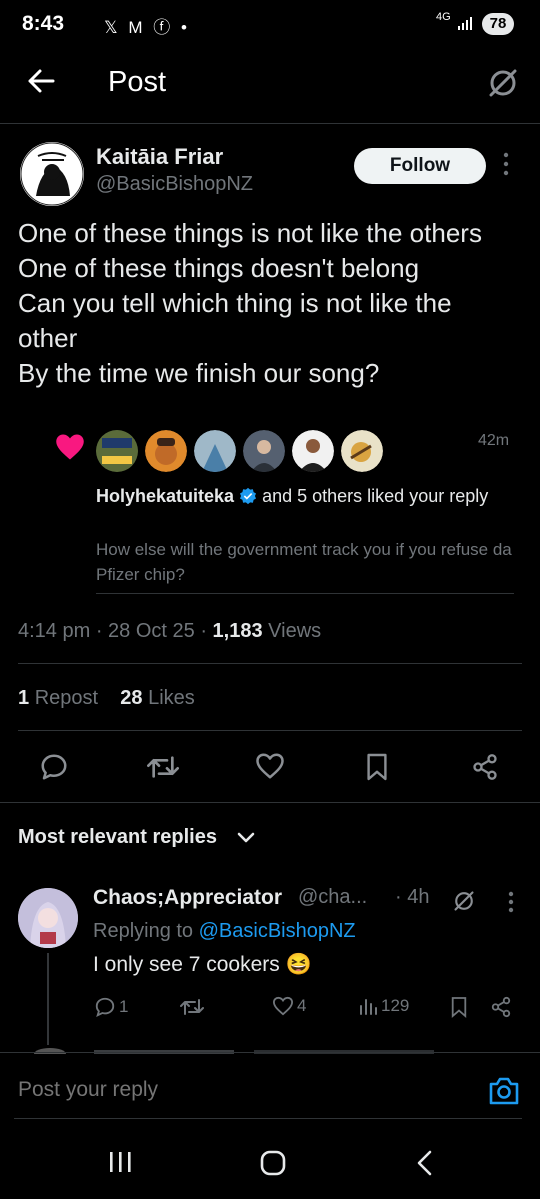 The height and width of the screenshot is (1199, 540). What do you see at coordinates (270, 663) in the screenshot?
I see `meta-divider` at bounding box center [270, 663].